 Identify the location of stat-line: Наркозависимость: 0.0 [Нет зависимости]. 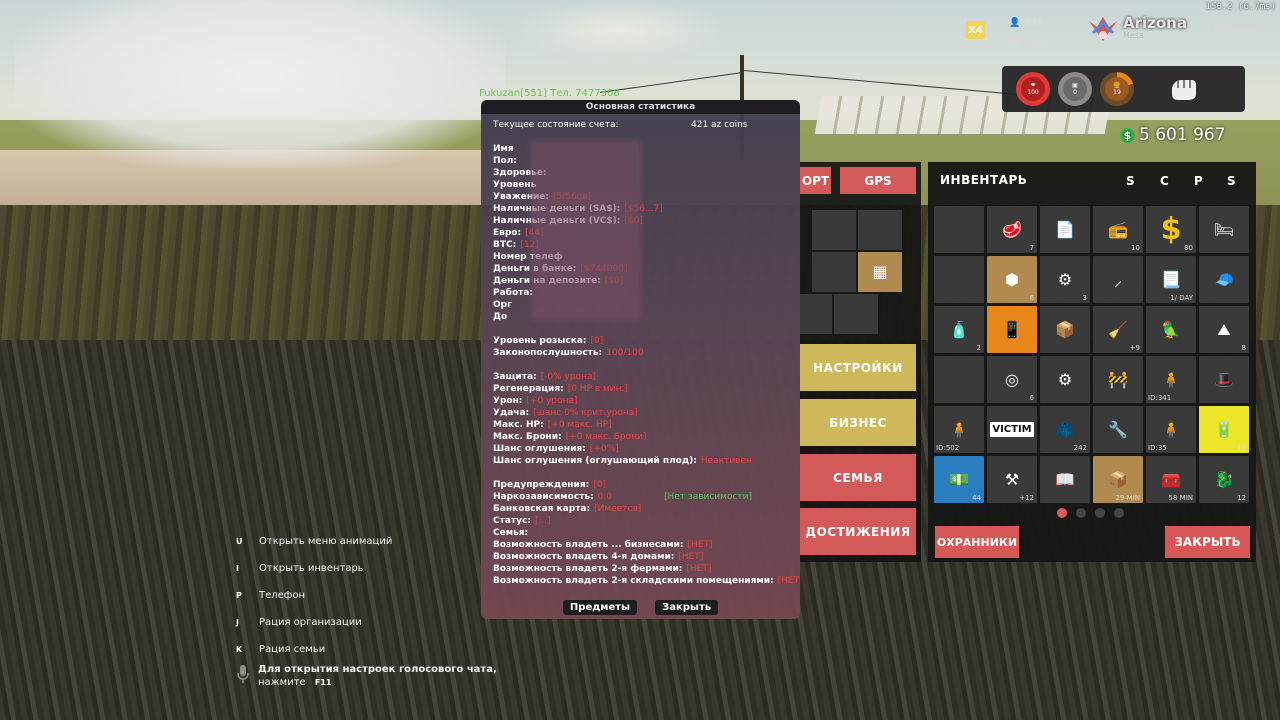
(640, 497).